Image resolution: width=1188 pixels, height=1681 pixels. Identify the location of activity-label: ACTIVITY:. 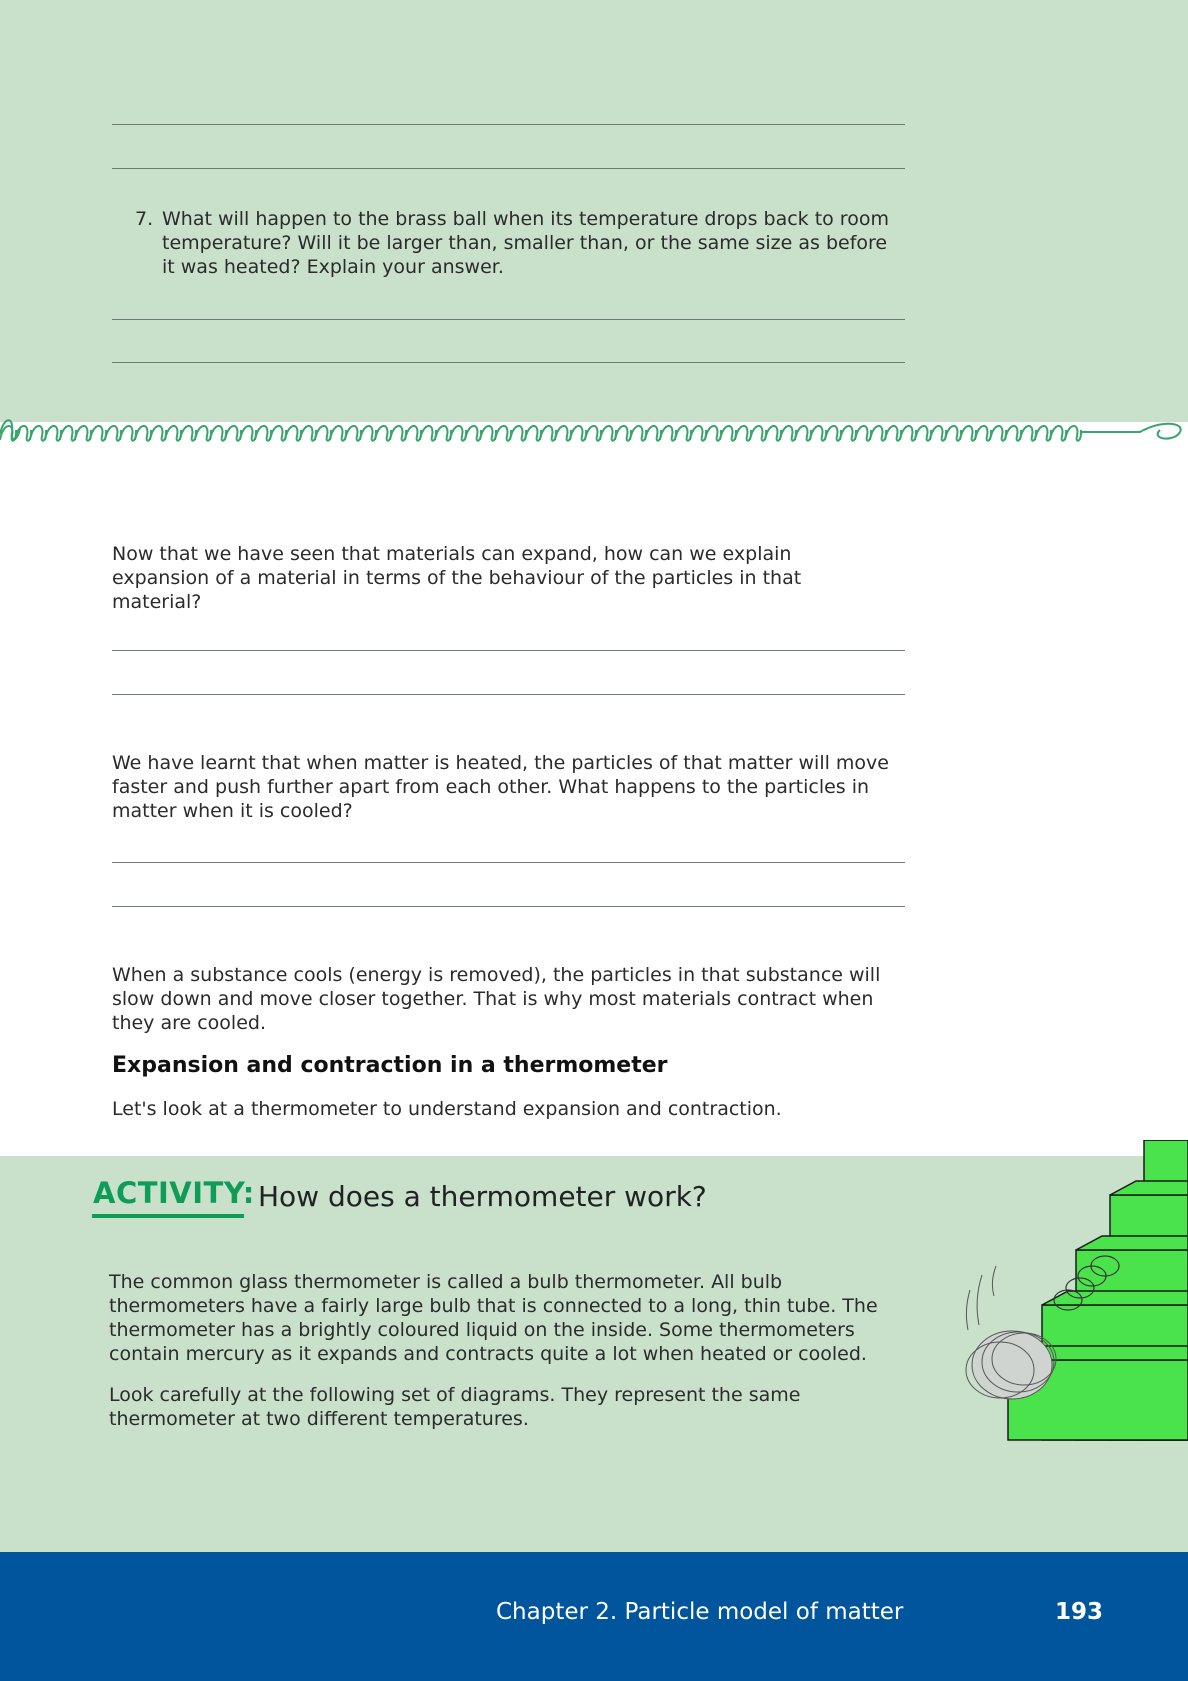
(174, 1193).